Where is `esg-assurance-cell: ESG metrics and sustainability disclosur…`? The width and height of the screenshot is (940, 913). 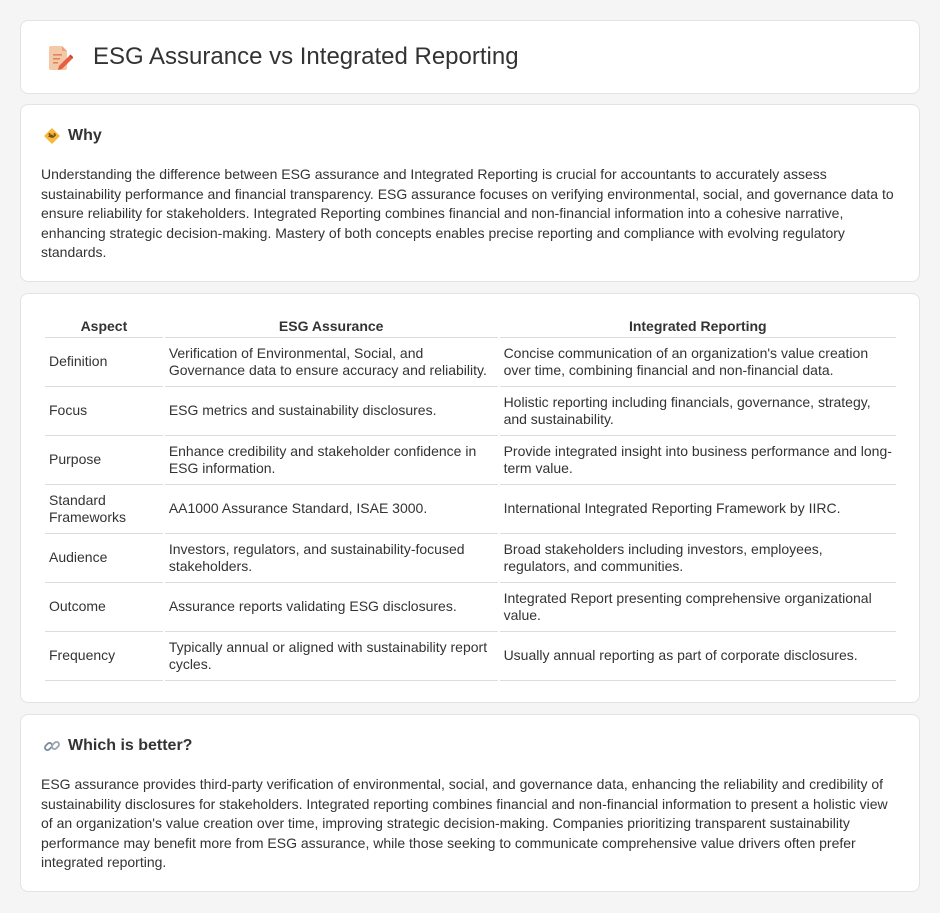 esg-assurance-cell: ESG metrics and sustainability disclosur… is located at coordinates (331, 411).